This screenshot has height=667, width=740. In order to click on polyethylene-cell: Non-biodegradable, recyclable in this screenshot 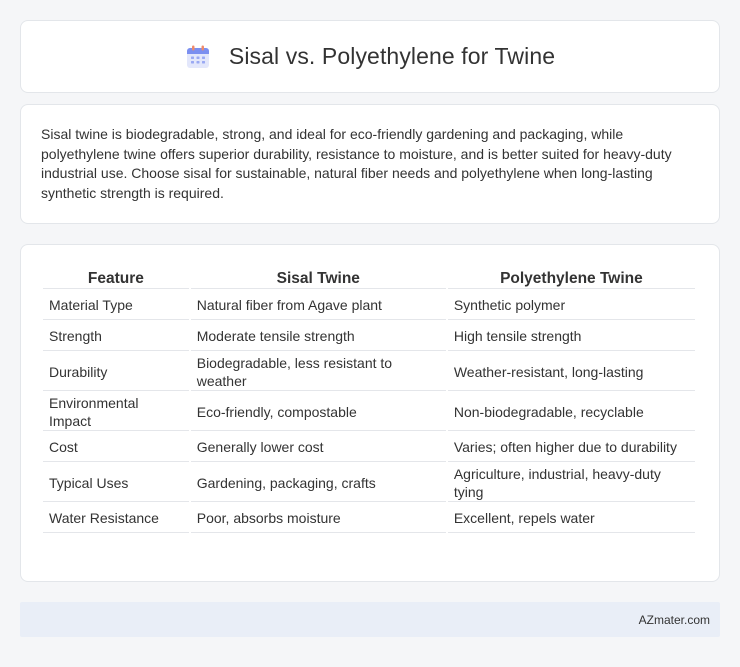, I will do `click(571, 412)`.